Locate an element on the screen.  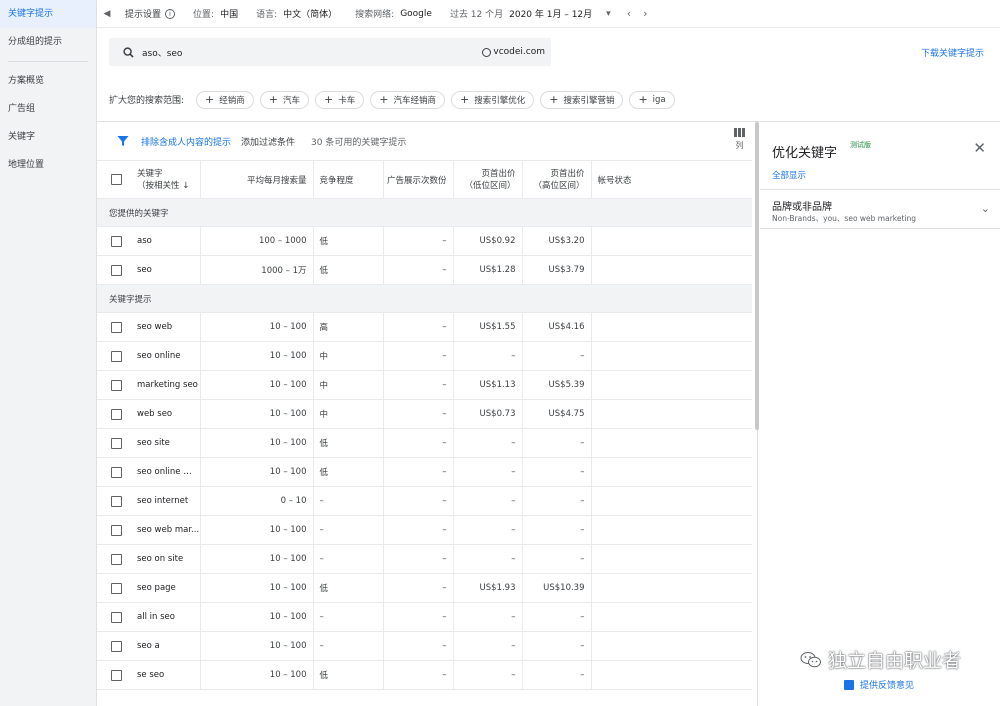
table-row: web seo 10 – 100 中 – US$0.73 US$4.75 is located at coordinates (424, 414).